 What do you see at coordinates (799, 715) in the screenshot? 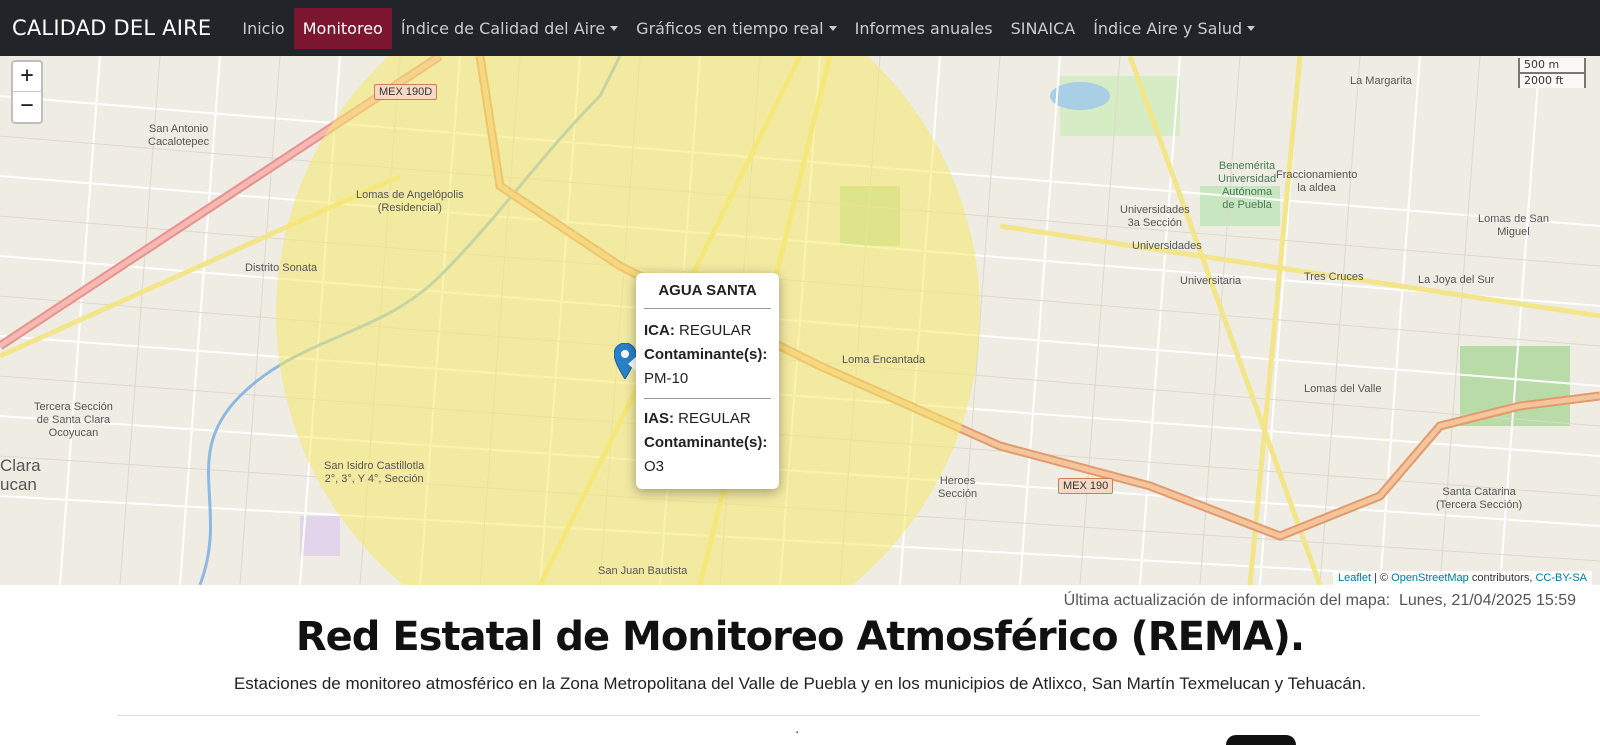
I see `section-divider` at bounding box center [799, 715].